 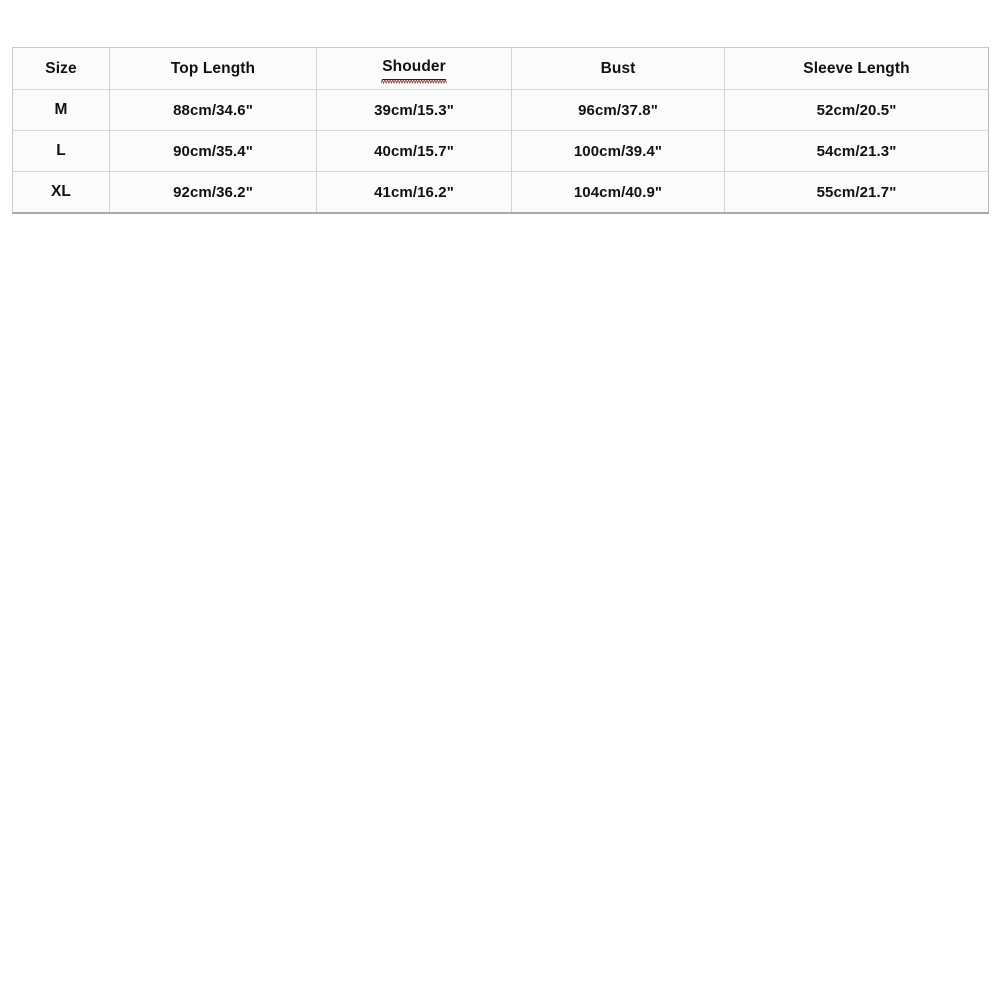 I want to click on column-header-label: Sleeve Length, so click(x=856, y=68).